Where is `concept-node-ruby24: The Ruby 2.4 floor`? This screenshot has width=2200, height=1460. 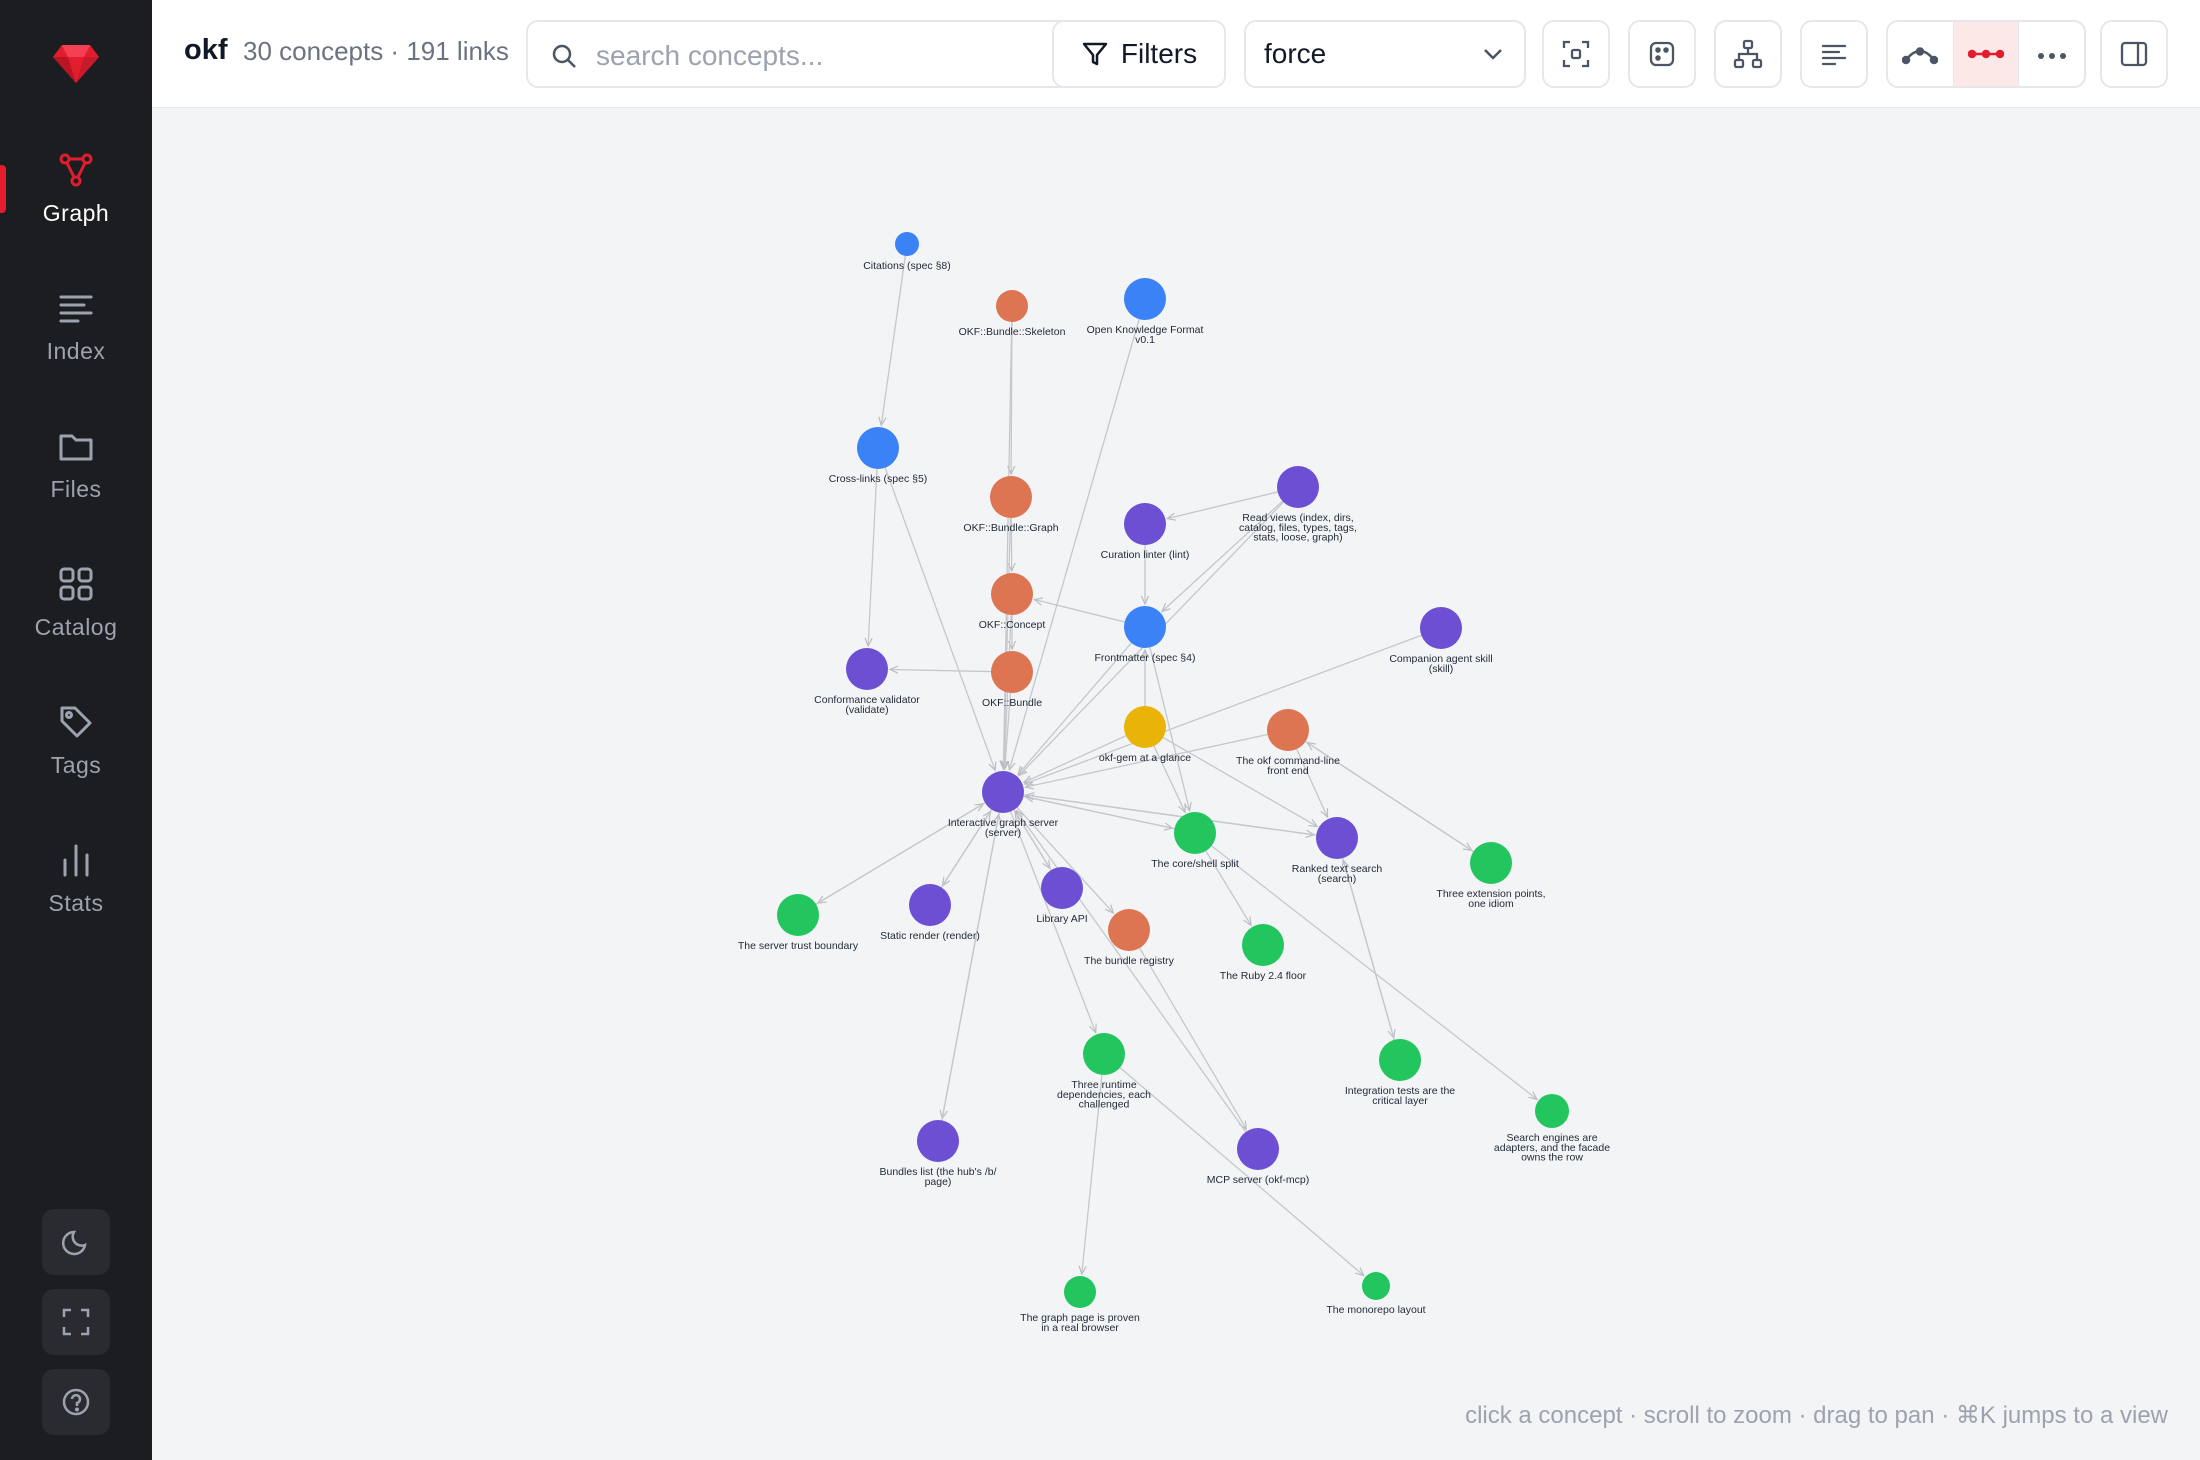
concept-node-ruby24: The Ruby 2.4 floor is located at coordinates (1263, 953).